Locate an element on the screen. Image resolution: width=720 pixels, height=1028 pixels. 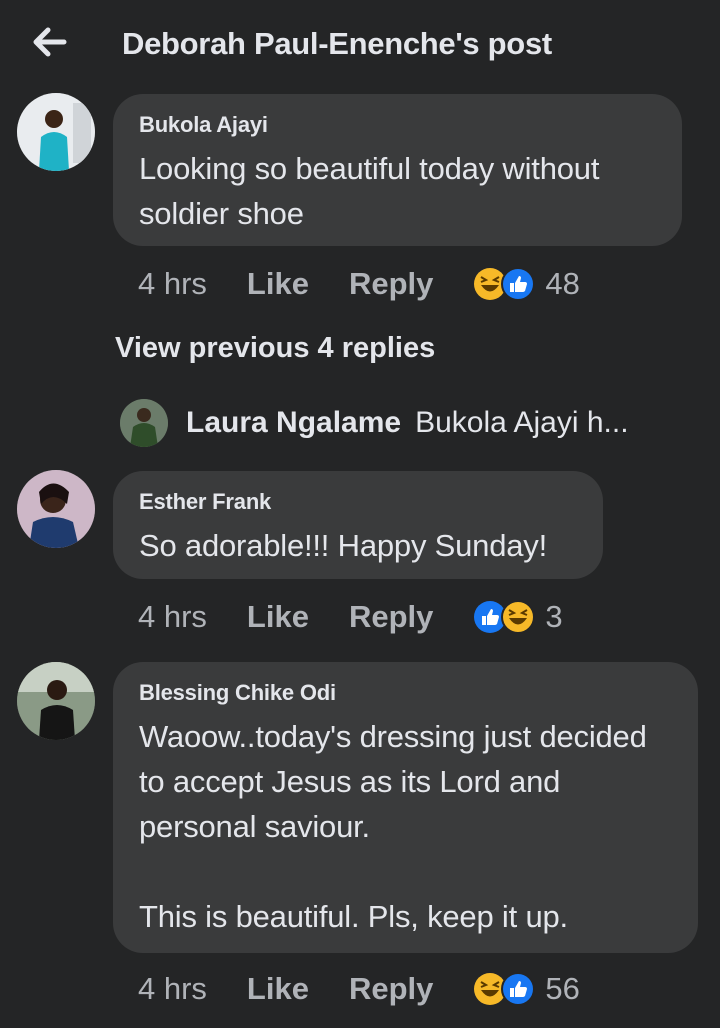
comment-actions: 4 hrs Like Reply 56 is located at coordinates (359, 989).